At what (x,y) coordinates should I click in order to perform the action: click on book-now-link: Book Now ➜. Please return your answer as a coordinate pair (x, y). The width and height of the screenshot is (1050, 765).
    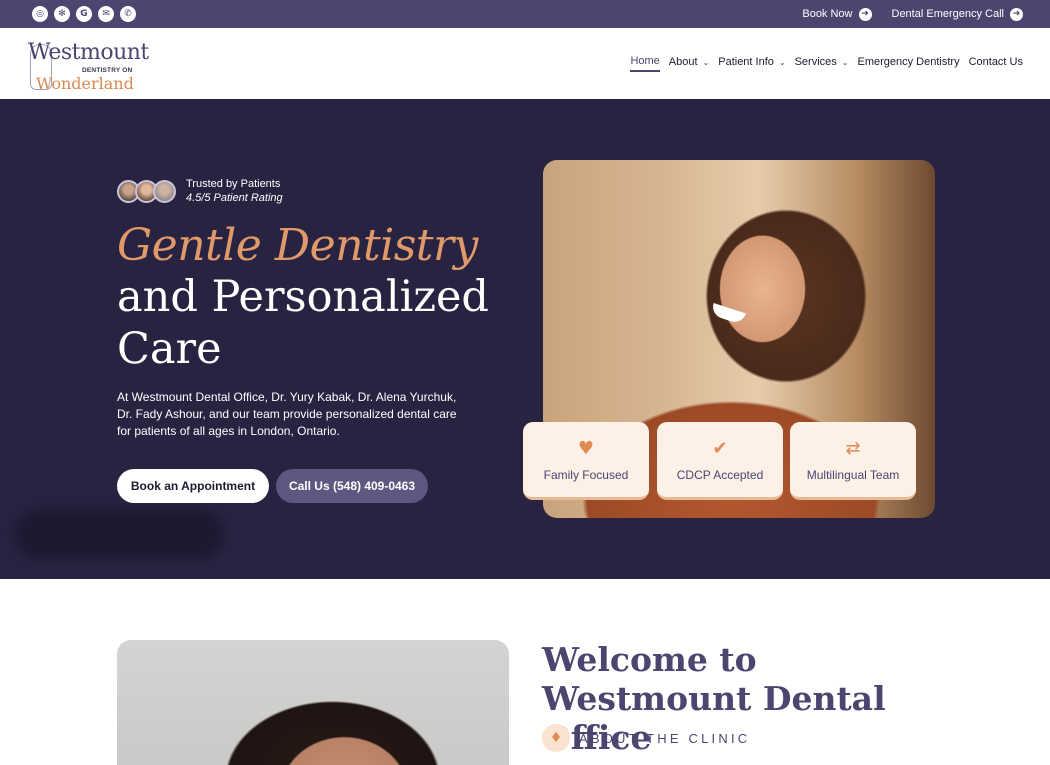
    Looking at the image, I should click on (837, 14).